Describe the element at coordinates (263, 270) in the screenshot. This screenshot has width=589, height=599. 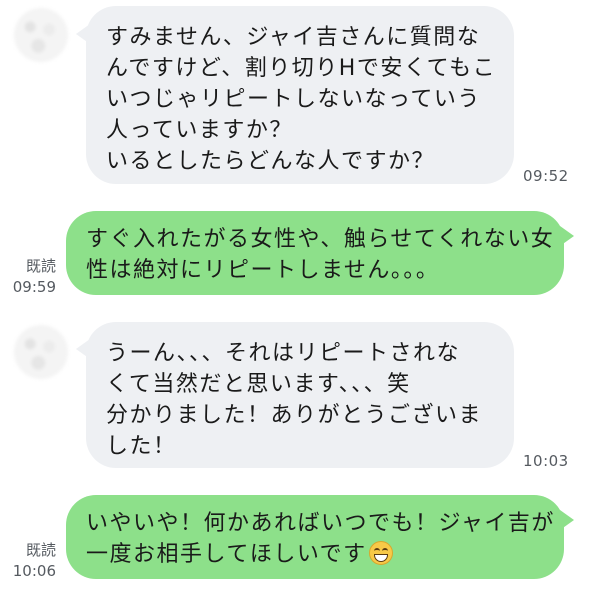
I see `message-line: 性は絶対にリピートしません。。。` at that location.